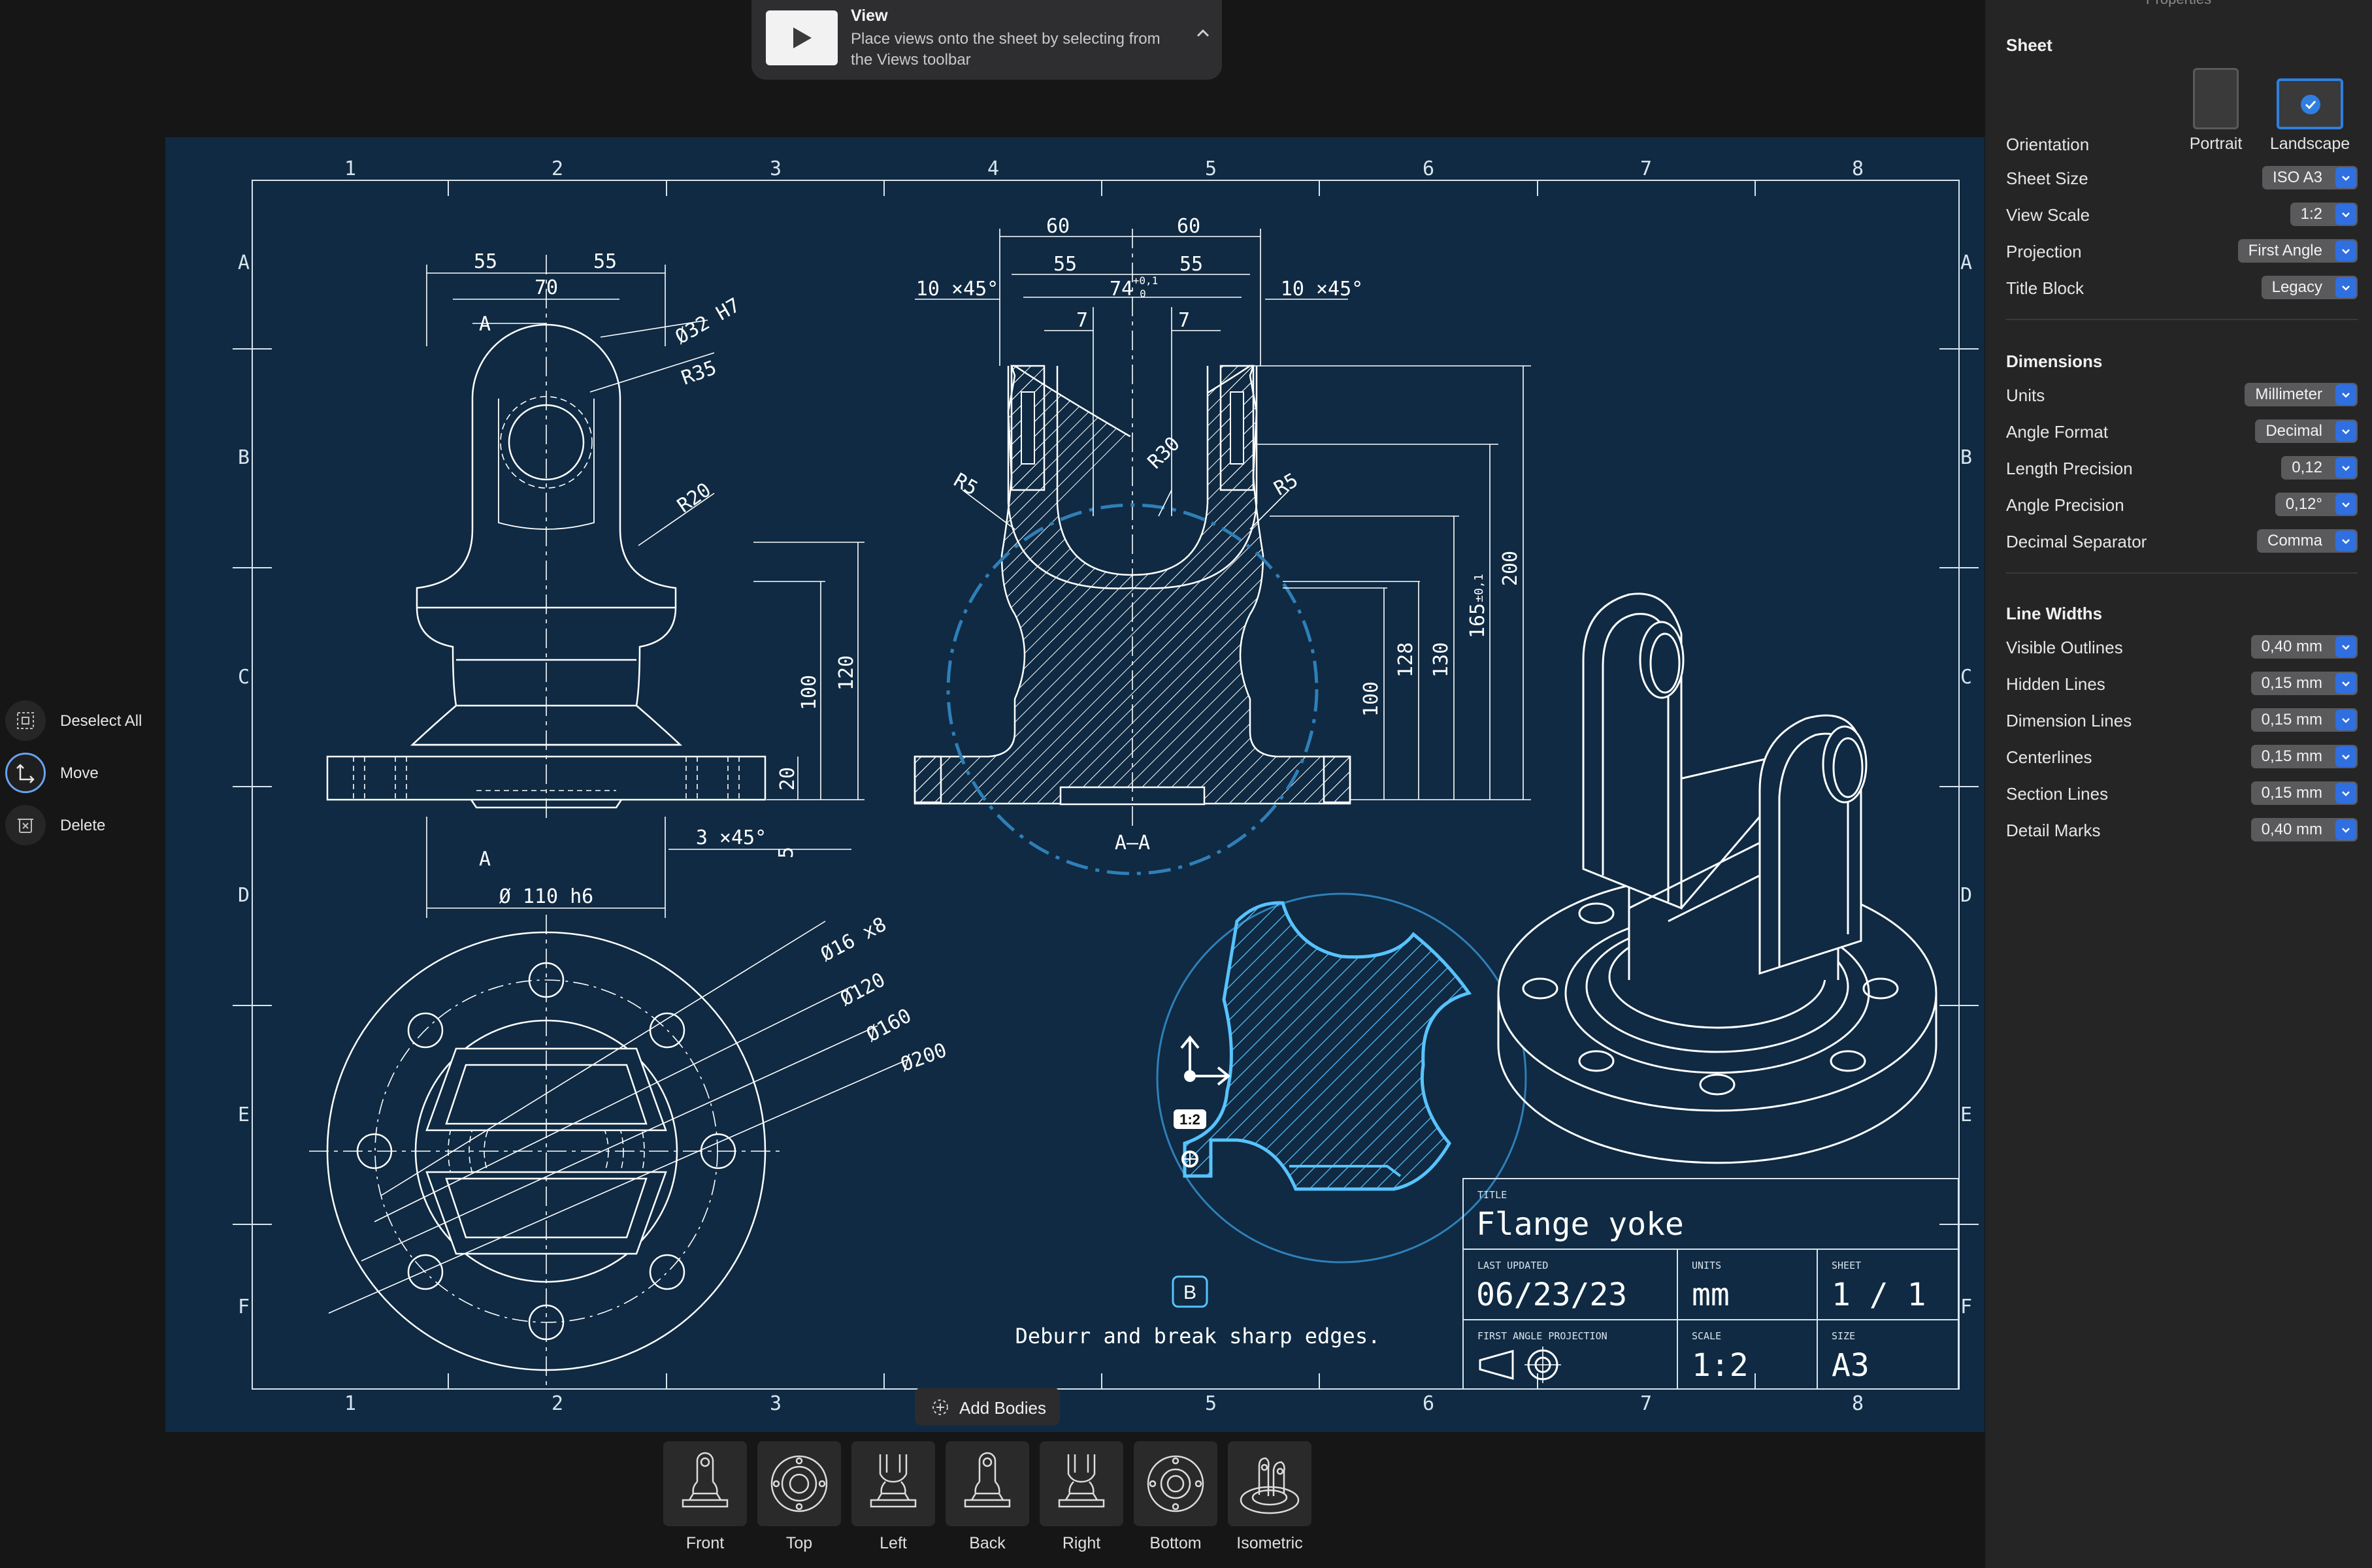 The width and height of the screenshot is (2372, 1568). Describe the element at coordinates (786, 852) in the screenshot. I see `svg-text: 5` at that location.